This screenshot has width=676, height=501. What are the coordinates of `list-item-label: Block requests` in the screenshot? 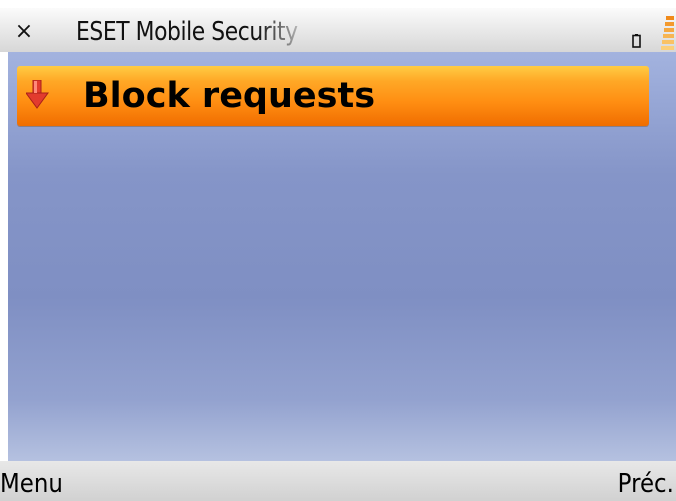 It's located at (229, 96).